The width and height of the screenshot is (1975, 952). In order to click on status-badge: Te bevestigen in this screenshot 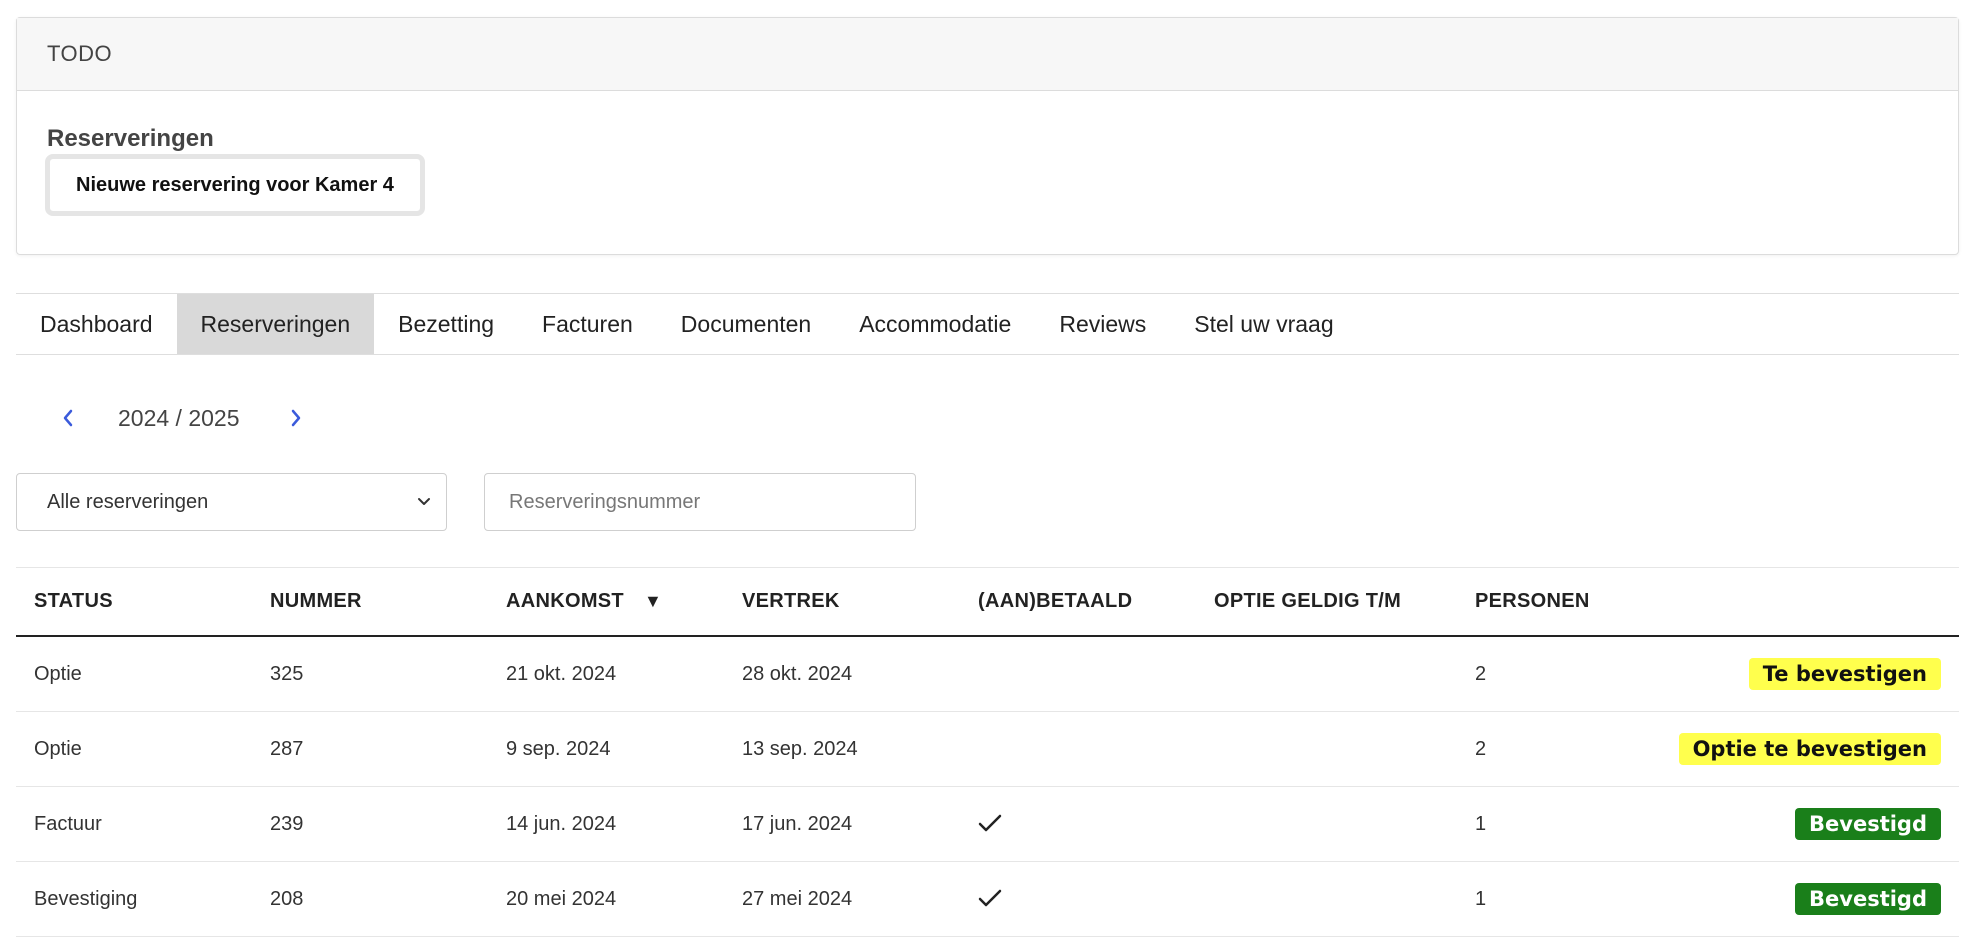, I will do `click(1844, 674)`.